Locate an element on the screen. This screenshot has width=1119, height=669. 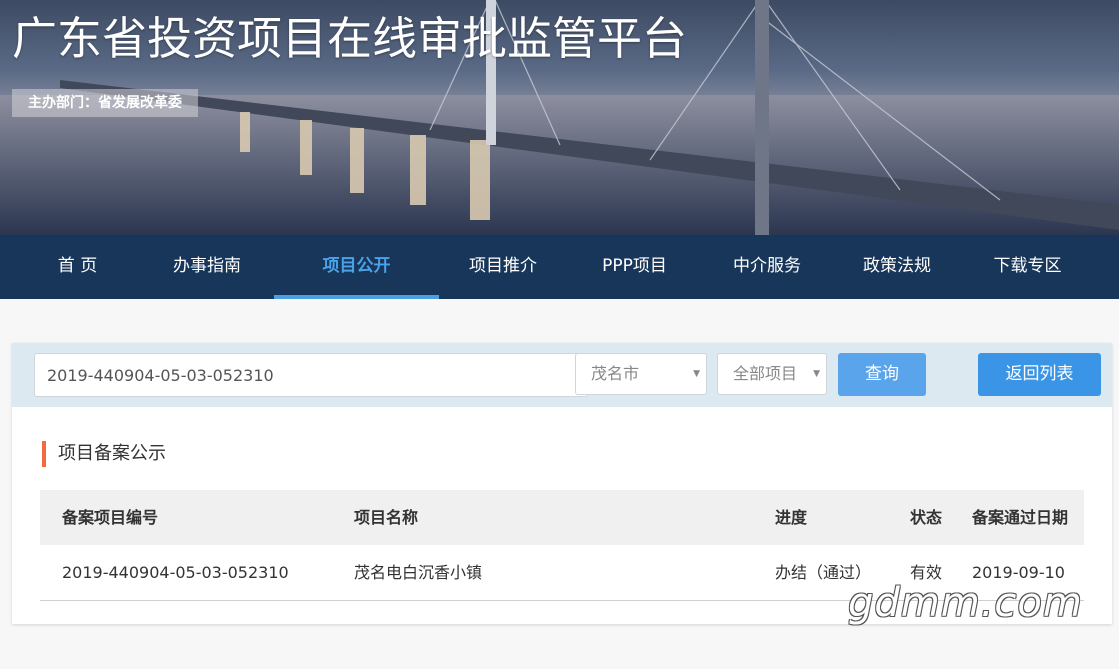
record-number-cell: 2019-440904-05-03-052310 is located at coordinates (175, 572).